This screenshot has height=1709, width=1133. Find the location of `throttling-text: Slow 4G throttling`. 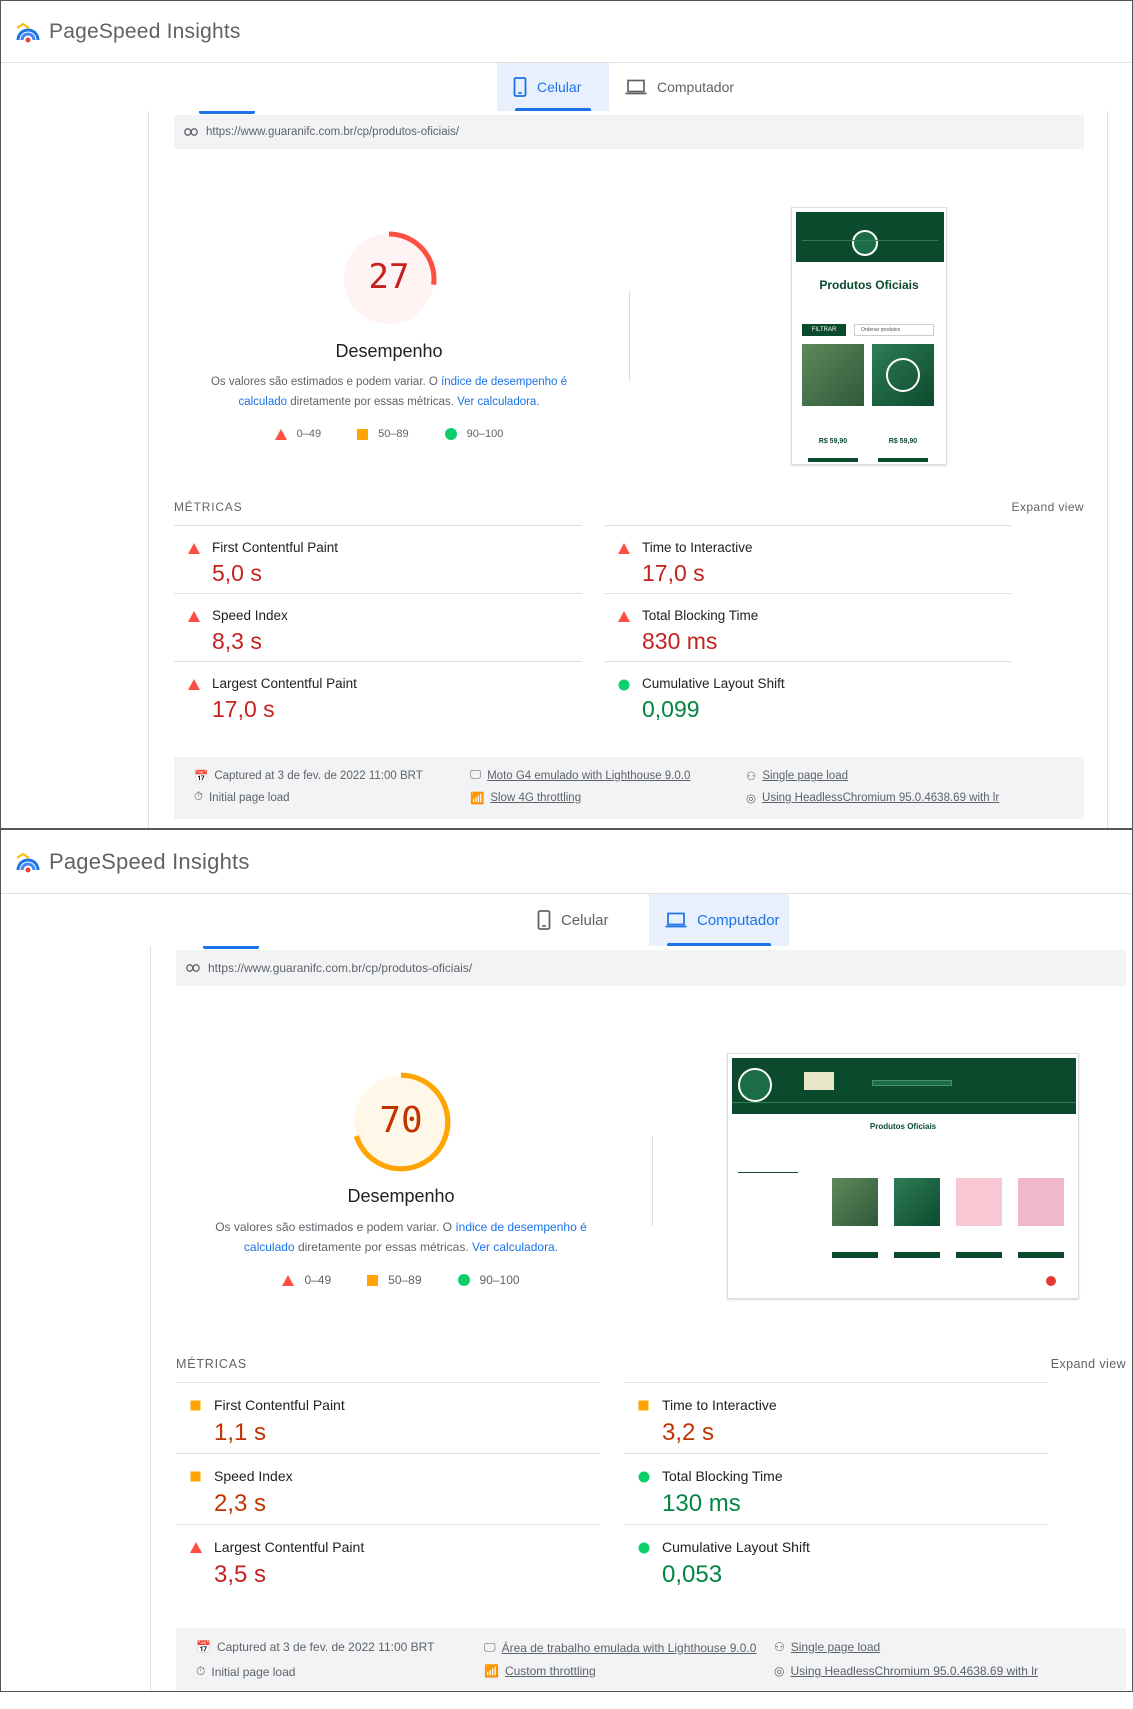

throttling-text: Slow 4G throttling is located at coordinates (536, 798).